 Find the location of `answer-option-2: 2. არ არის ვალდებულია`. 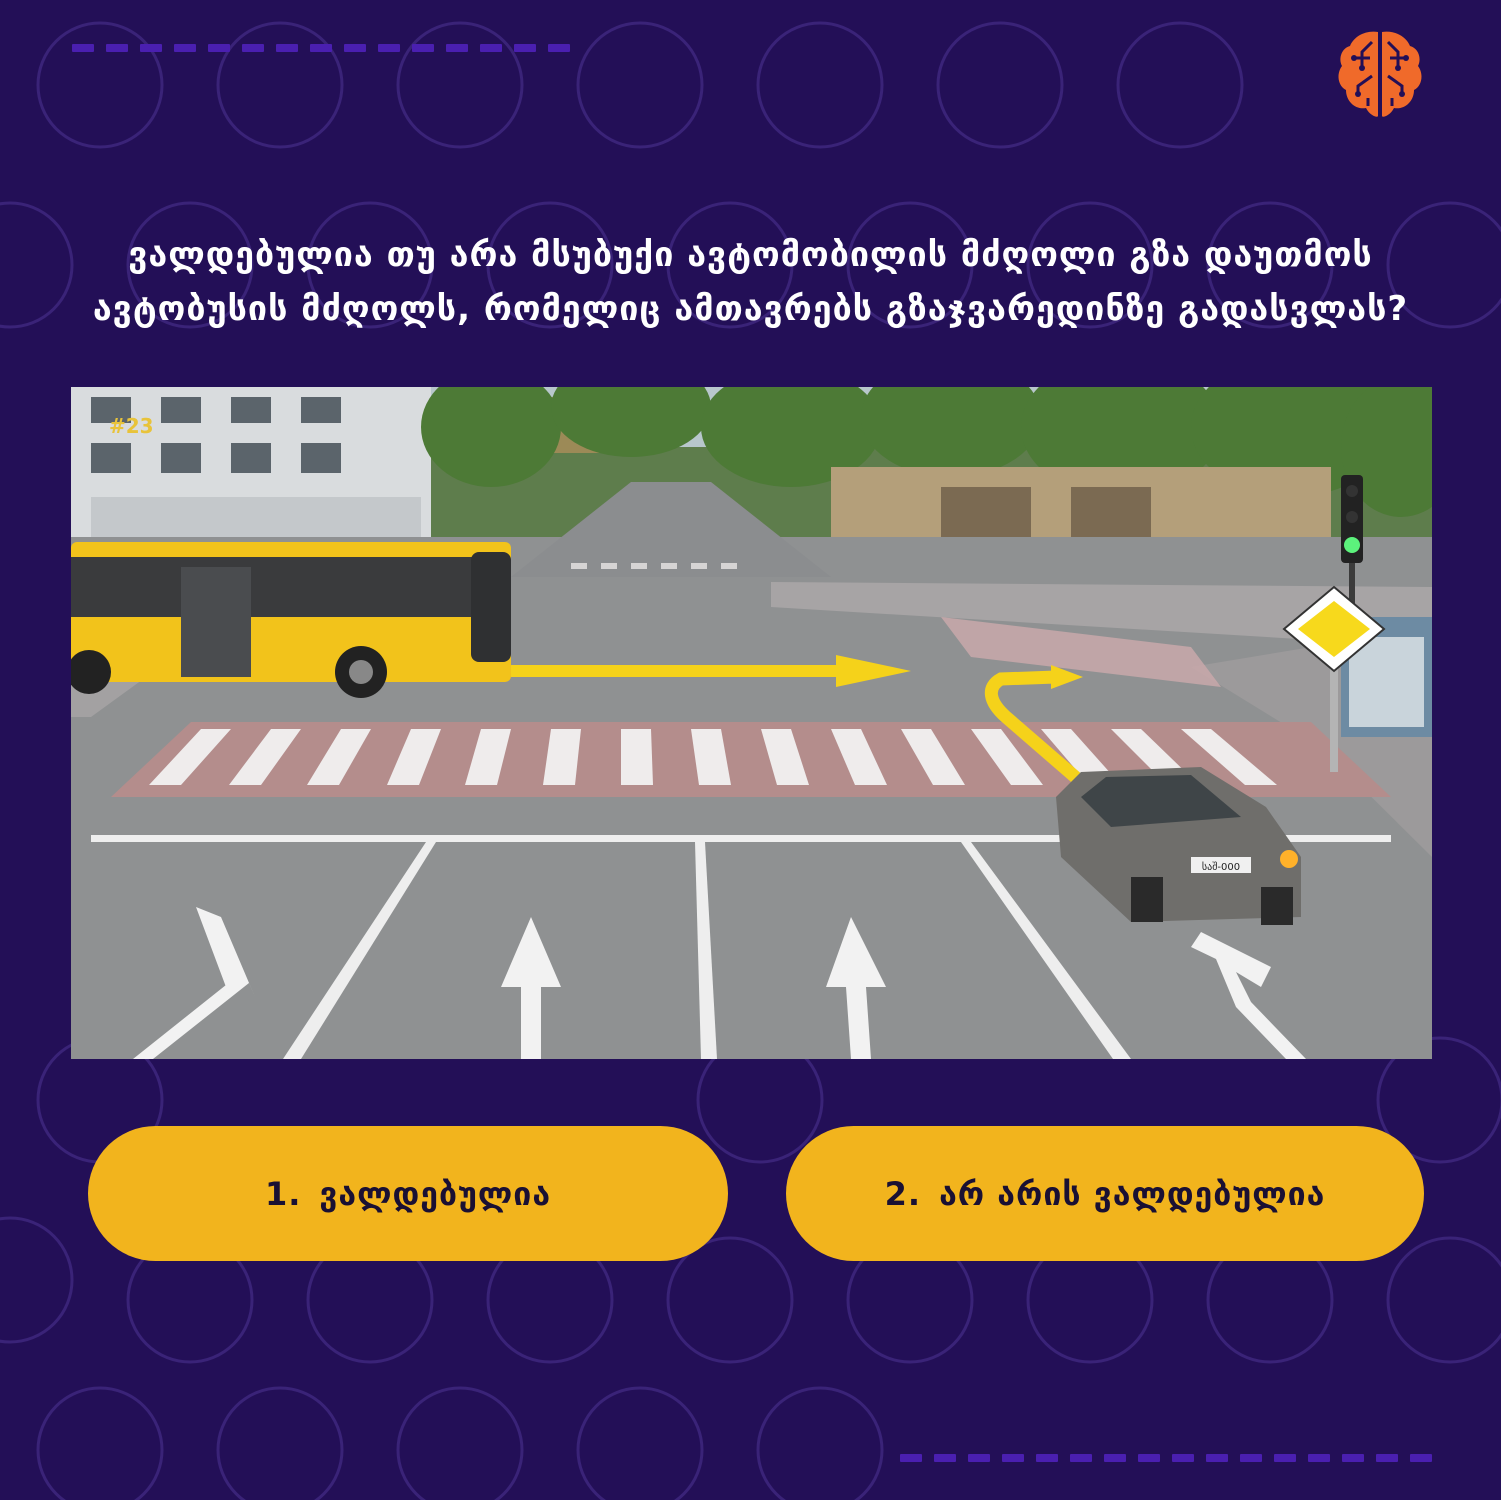

answer-option-2: 2. არ არის ვალდებულია is located at coordinates (1105, 1193).